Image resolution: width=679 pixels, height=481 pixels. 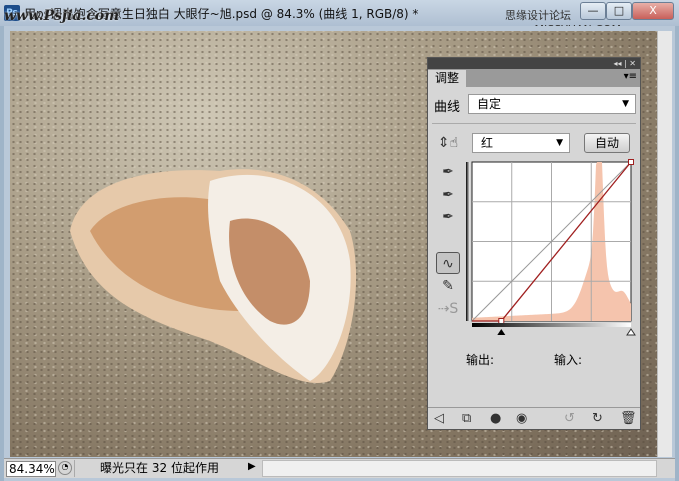 What do you see at coordinates (495, 418) in the screenshot?
I see `layer-visibility-mask-icon: ●` at bounding box center [495, 418].